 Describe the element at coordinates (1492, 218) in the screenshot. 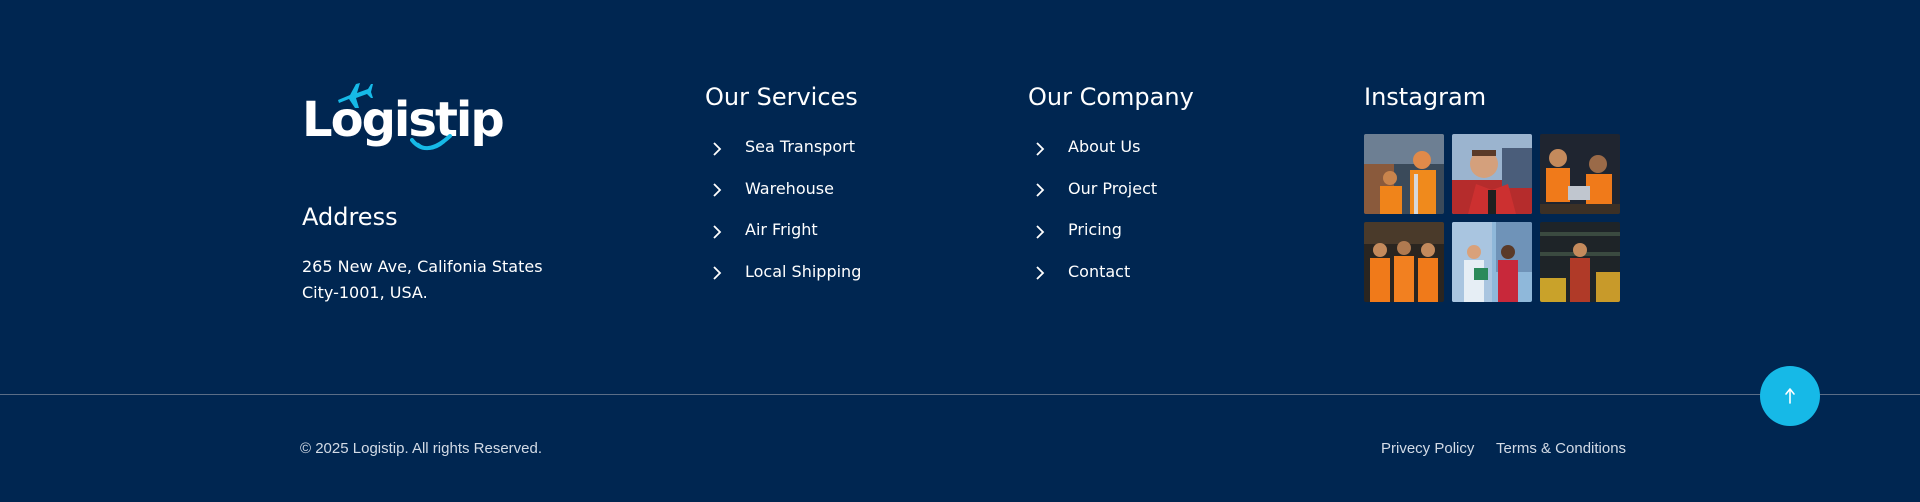

I see `instagram-grid` at that location.